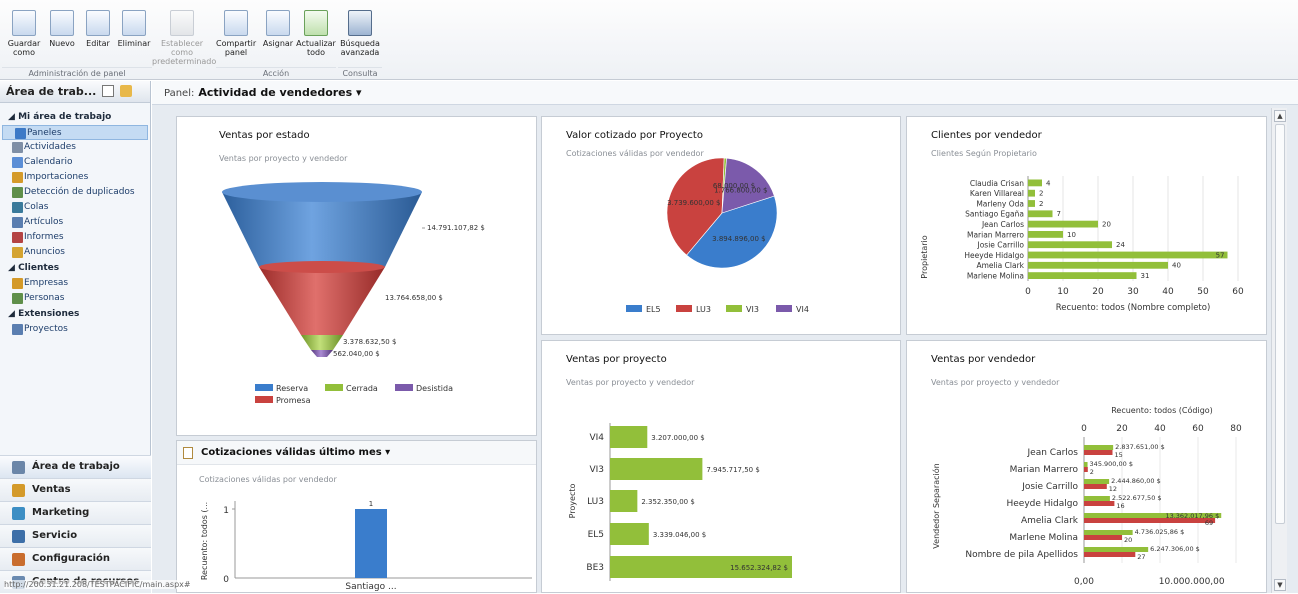  Describe the element at coordinates (44, 222) in the screenshot. I see `nav-item-label: Artículos` at that location.